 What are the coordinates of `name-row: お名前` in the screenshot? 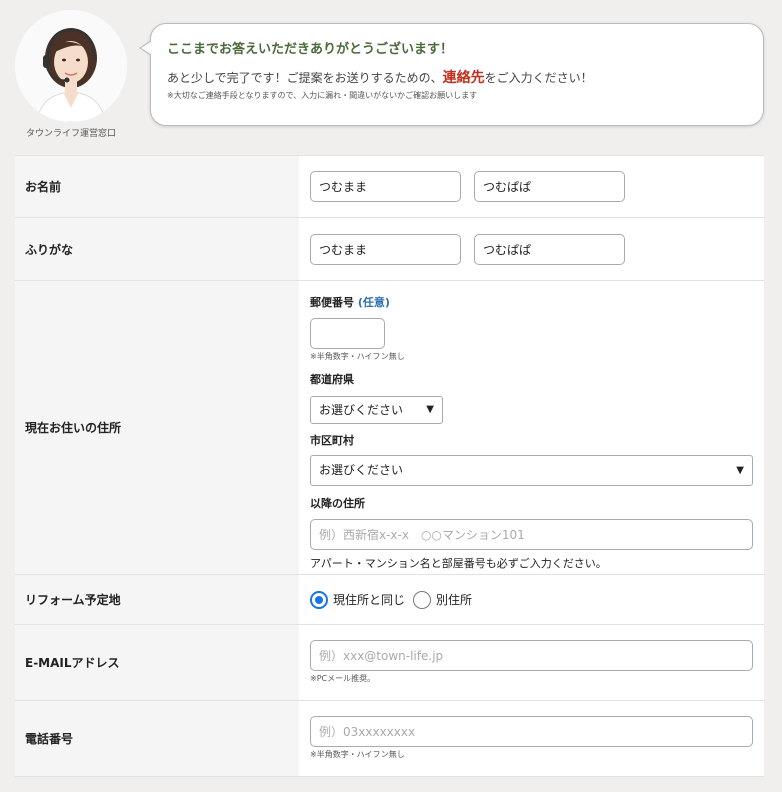 It's located at (389, 187).